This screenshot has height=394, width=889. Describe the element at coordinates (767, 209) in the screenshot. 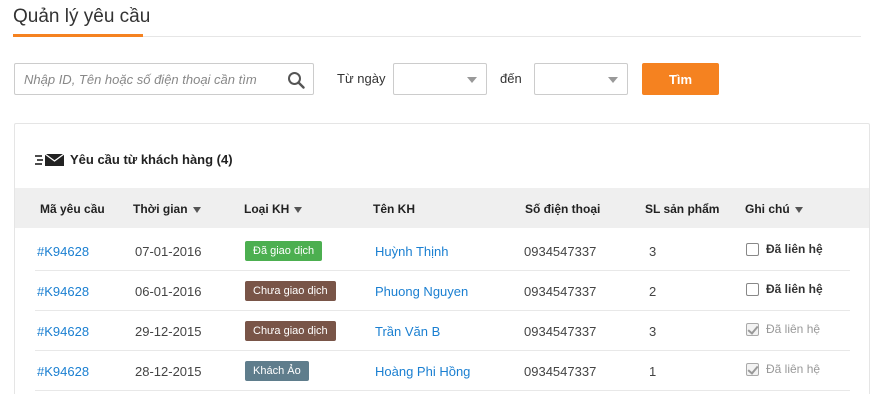

I see `col-note-label: Ghi chú` at that location.